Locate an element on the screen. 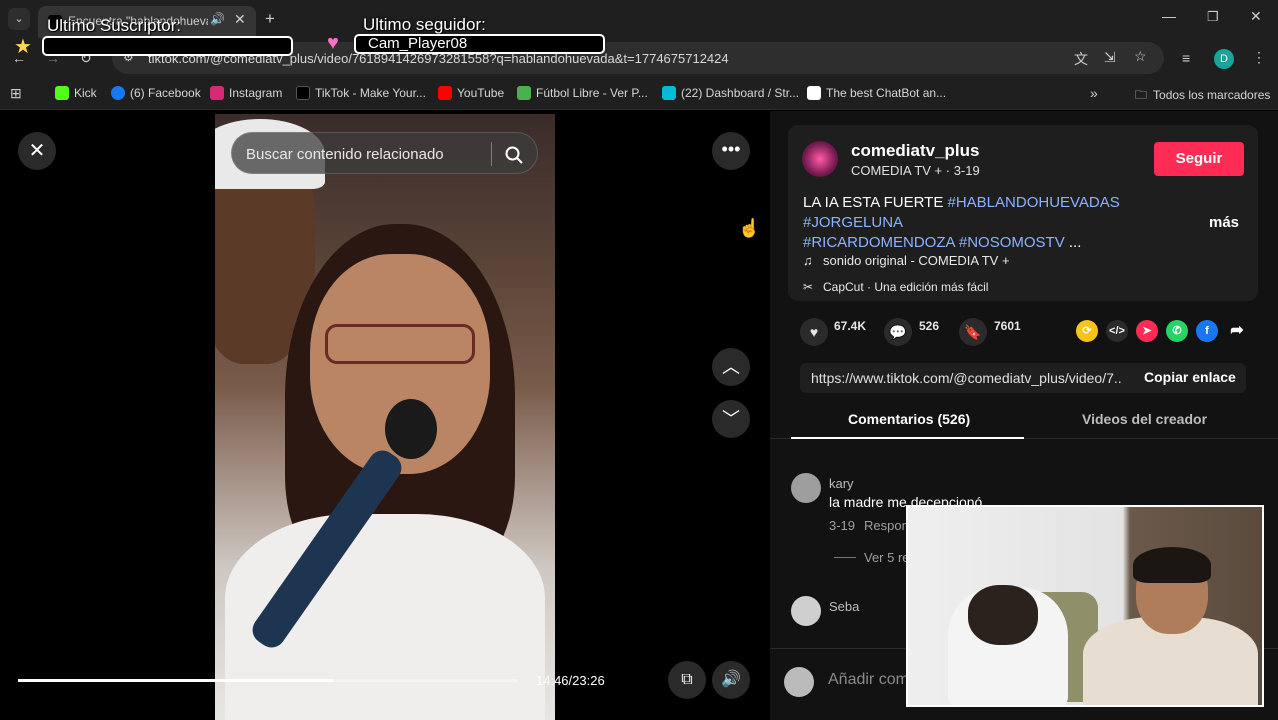 Image resolution: width=1278 pixels, height=720 pixels. all-bookmarks: 🗀 Todos los marcadores is located at coordinates (1202, 96).